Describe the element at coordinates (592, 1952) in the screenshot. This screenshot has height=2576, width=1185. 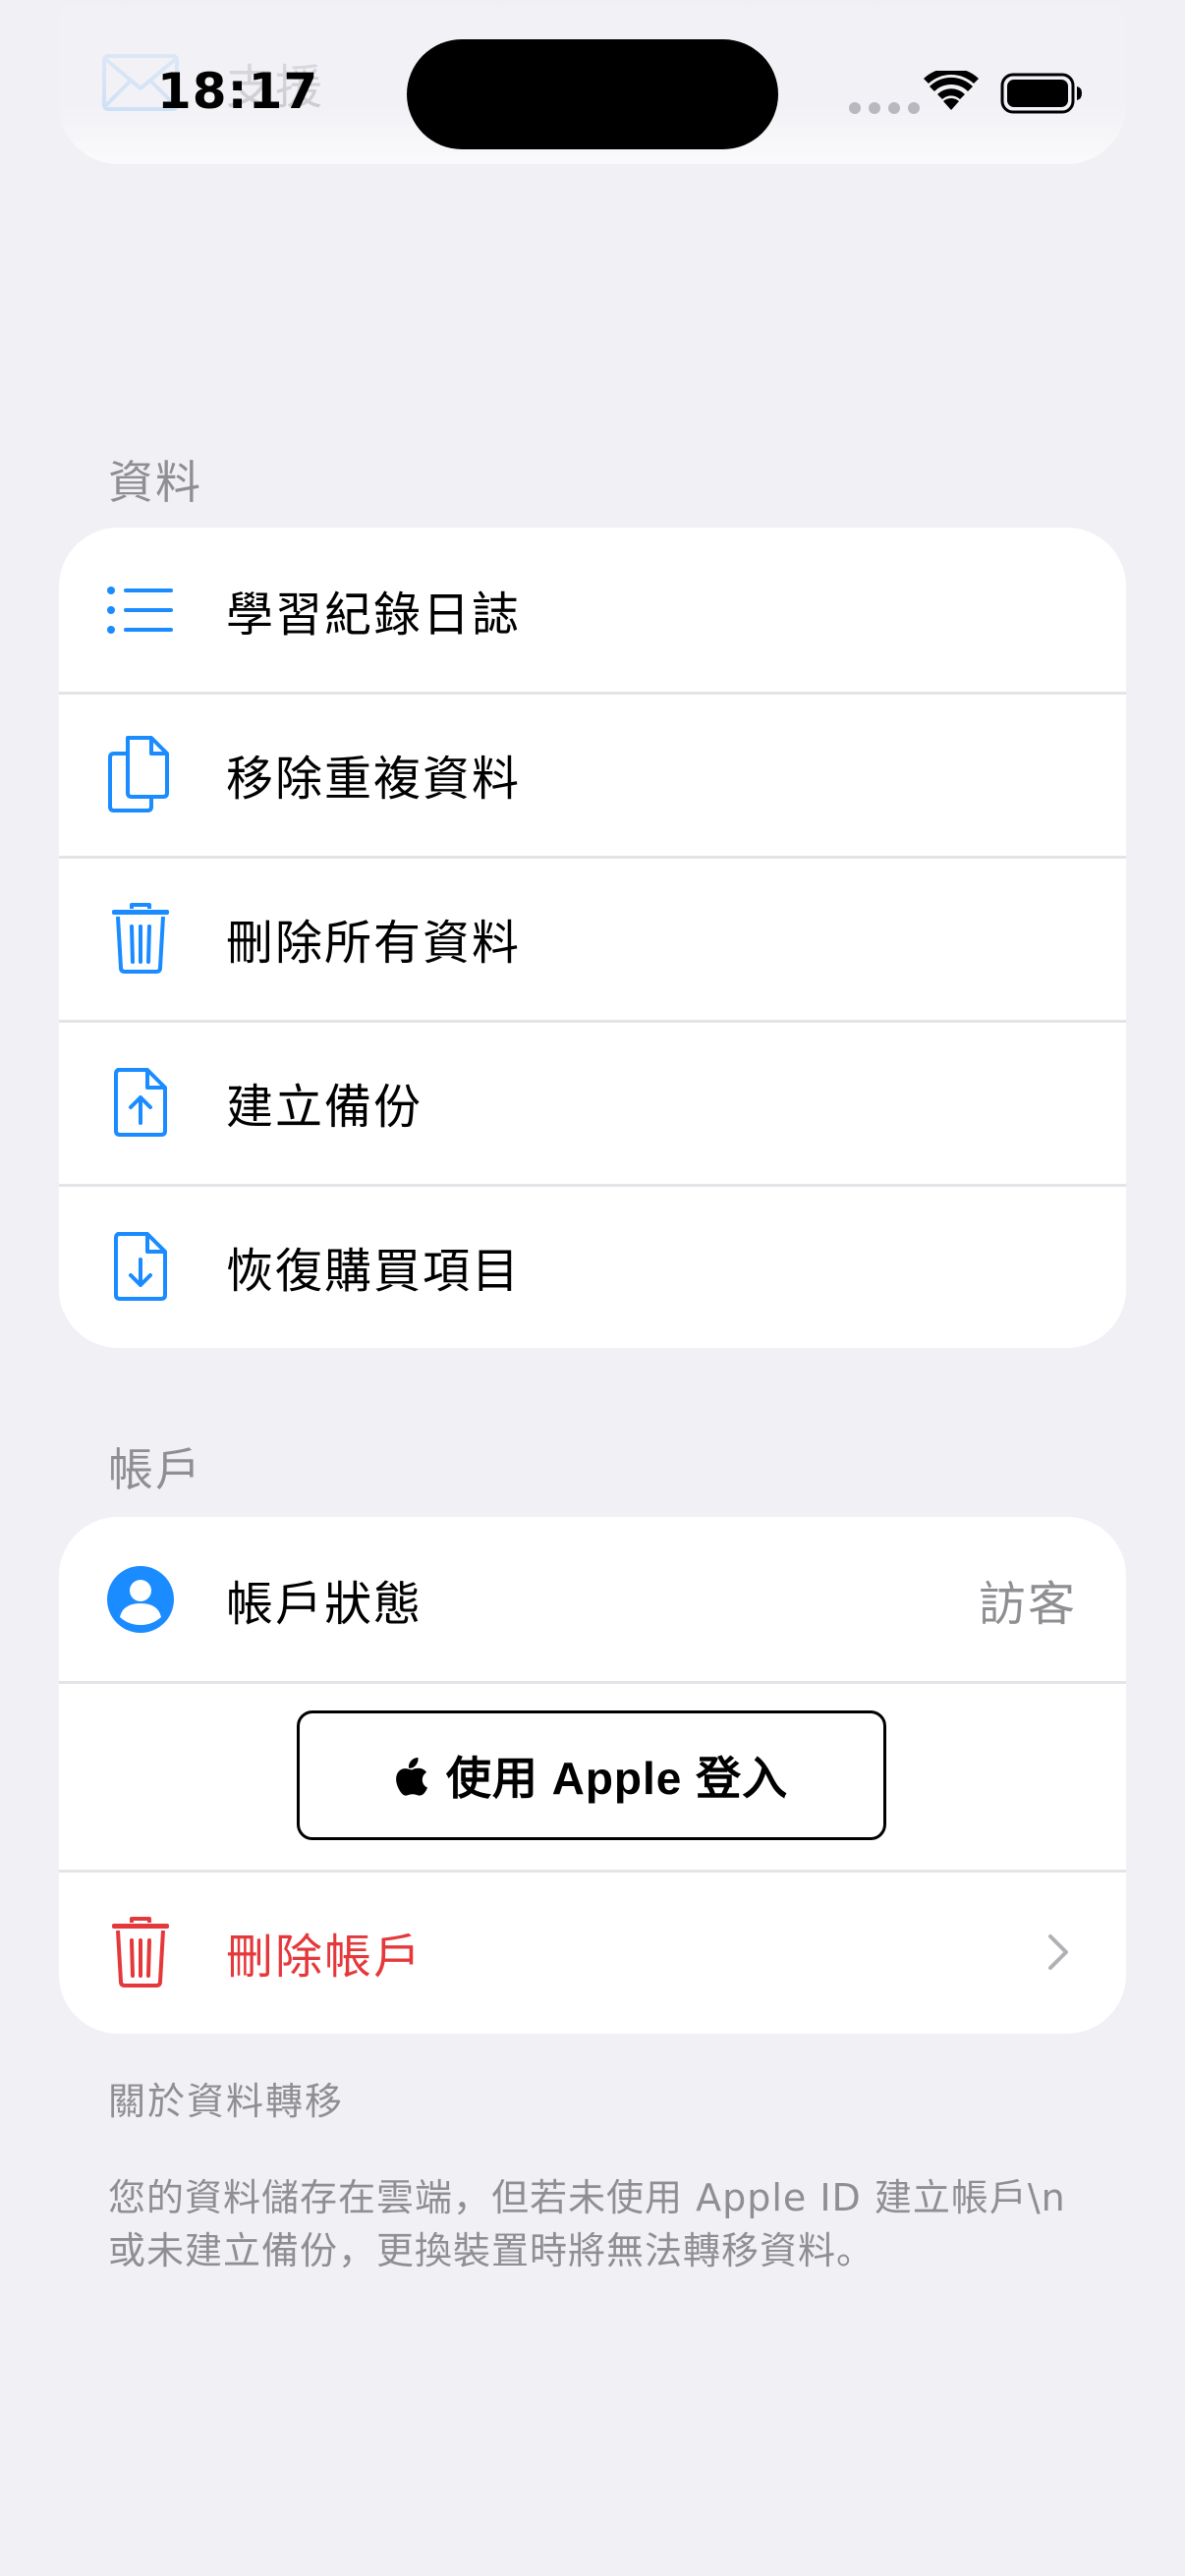
I see `delete-account-row: 刪除帳戶` at that location.